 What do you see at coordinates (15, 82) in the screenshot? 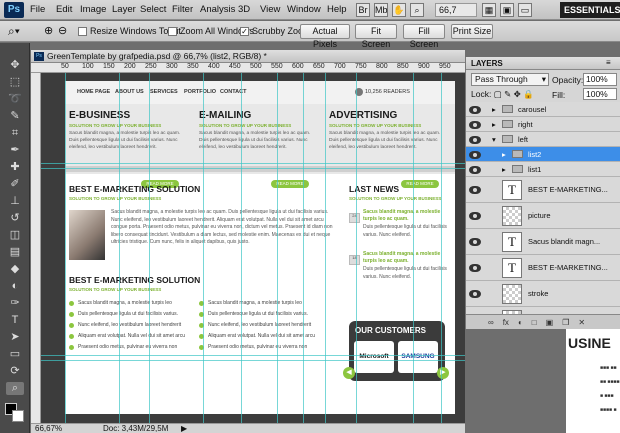
I see `marquee-tool-icon: ⬚` at bounding box center [15, 82].